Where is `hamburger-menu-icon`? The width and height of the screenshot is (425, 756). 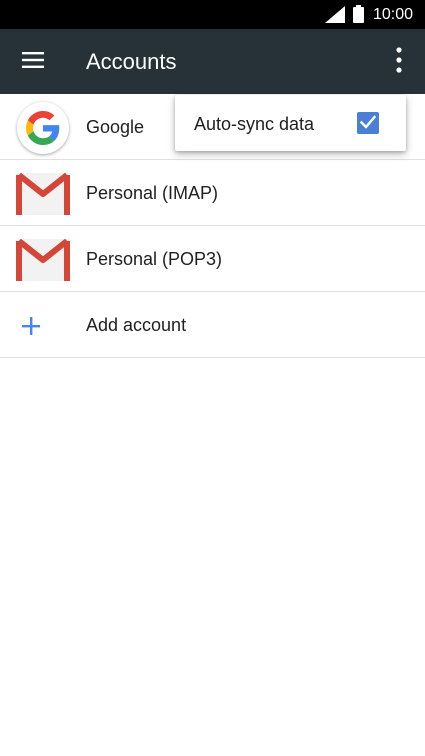
hamburger-menu-icon is located at coordinates (33, 62).